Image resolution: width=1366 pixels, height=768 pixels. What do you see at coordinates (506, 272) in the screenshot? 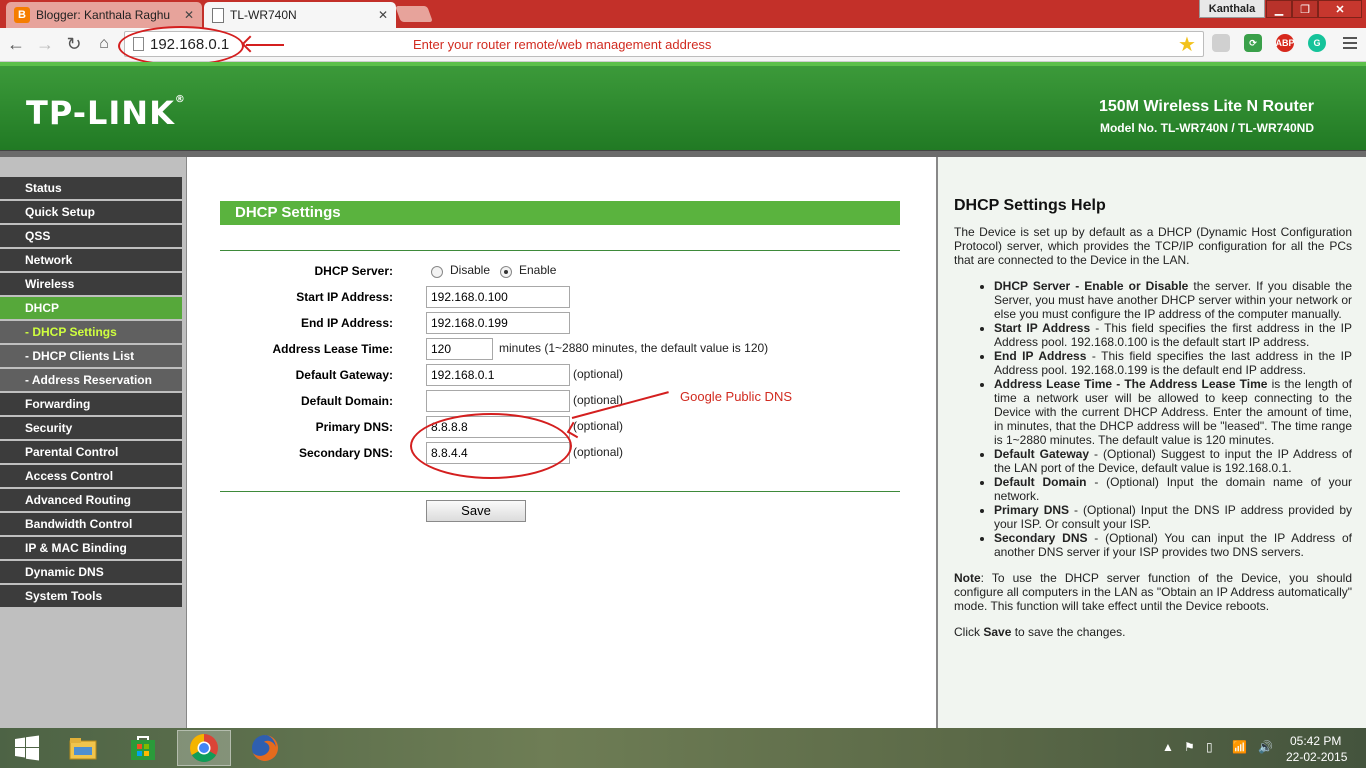
I see `enable-radio` at bounding box center [506, 272].